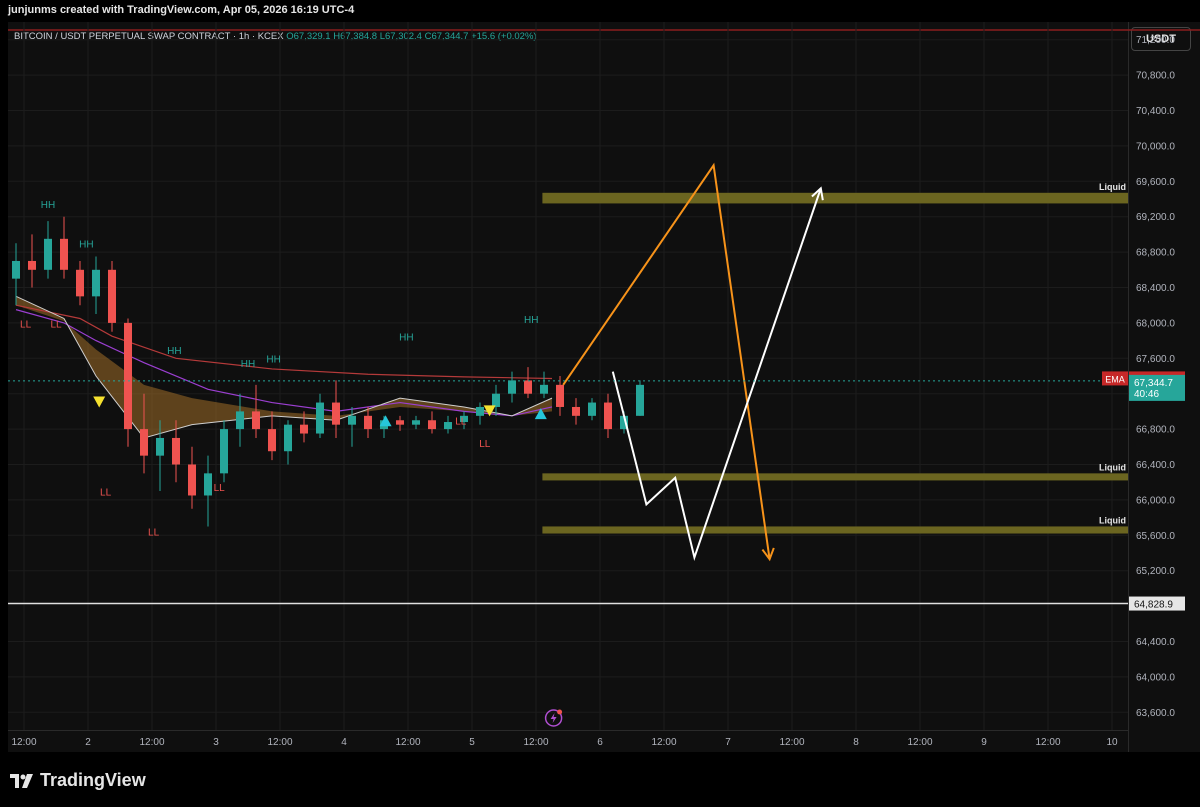 Image resolution: width=1200 pixels, height=807 pixels. Describe the element at coordinates (1112, 742) in the screenshot. I see `time-tick-label: 10` at that location.